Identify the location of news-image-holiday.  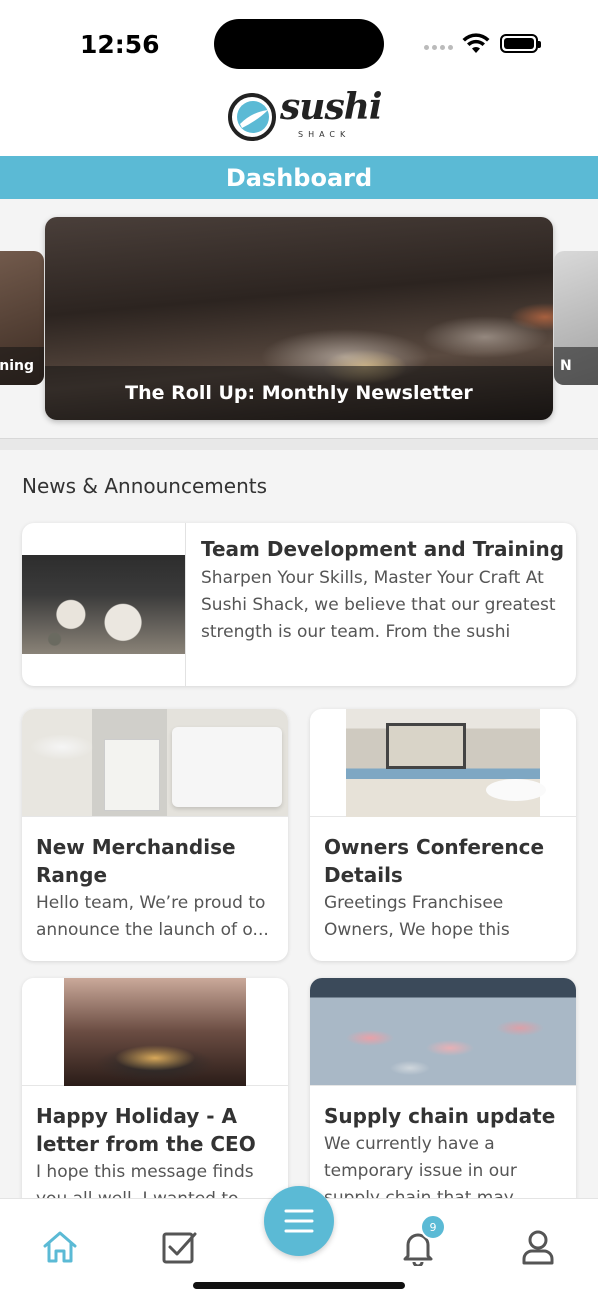
(155, 1032).